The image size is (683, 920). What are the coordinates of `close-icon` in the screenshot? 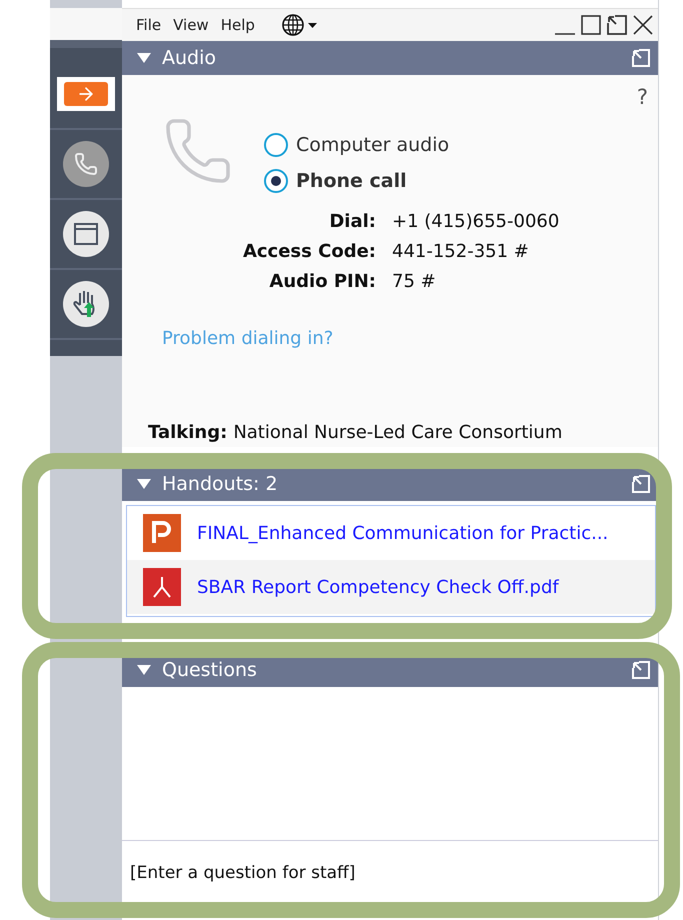 It's located at (643, 25).